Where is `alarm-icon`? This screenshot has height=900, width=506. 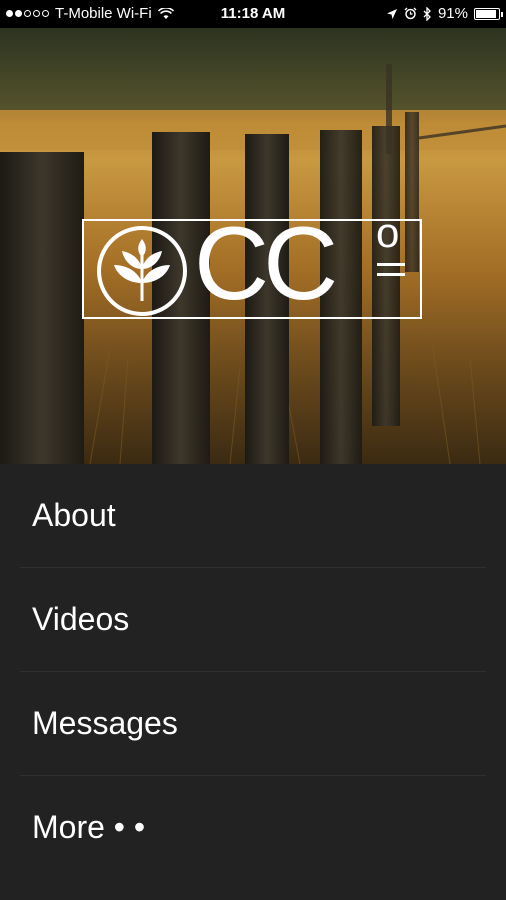 alarm-icon is located at coordinates (410, 13).